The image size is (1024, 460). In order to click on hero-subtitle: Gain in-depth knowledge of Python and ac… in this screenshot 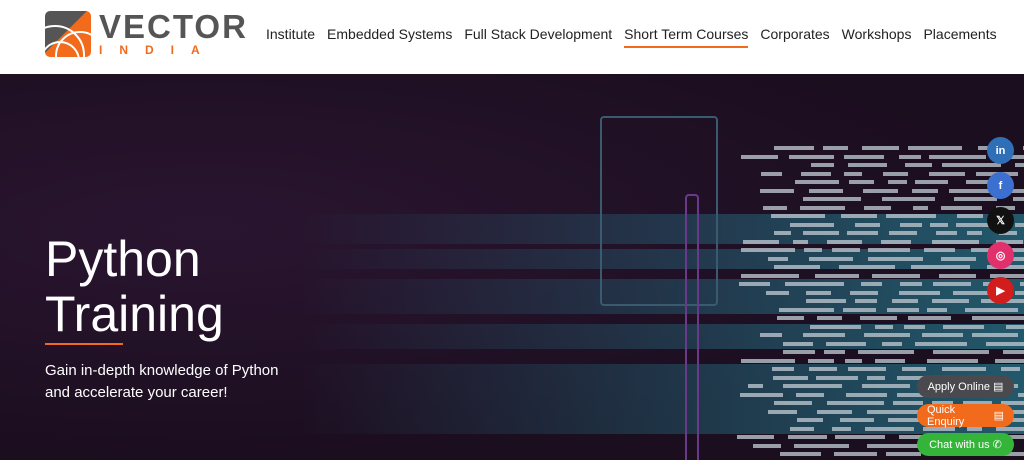, I will do `click(162, 381)`.